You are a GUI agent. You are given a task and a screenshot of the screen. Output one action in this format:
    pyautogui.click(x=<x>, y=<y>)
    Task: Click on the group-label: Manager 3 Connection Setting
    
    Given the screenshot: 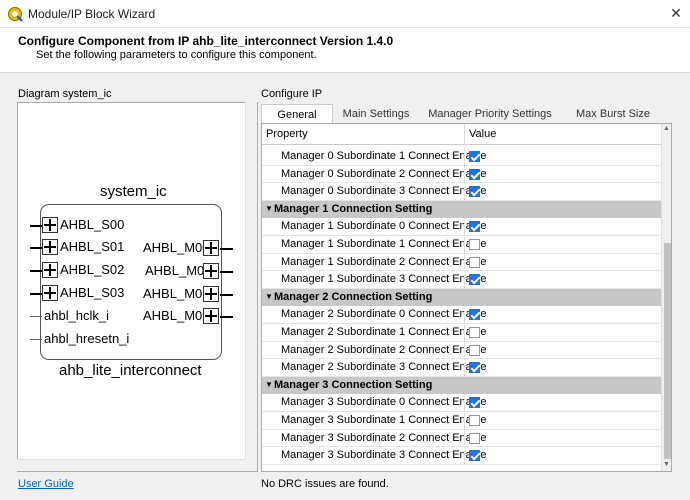 What is the action you would take?
    pyautogui.click(x=353, y=384)
    